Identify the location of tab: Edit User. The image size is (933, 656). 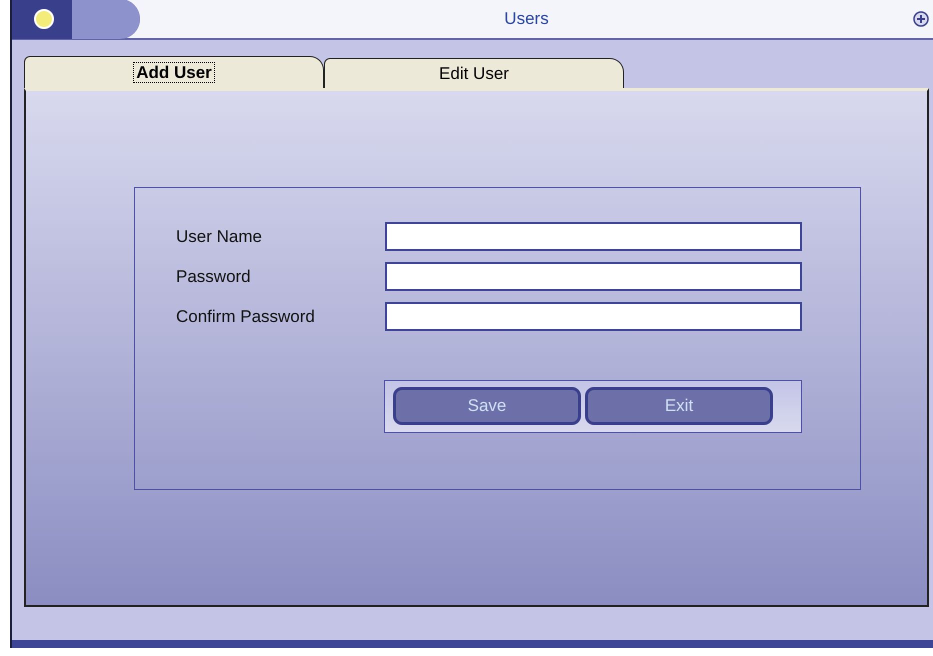
(474, 73).